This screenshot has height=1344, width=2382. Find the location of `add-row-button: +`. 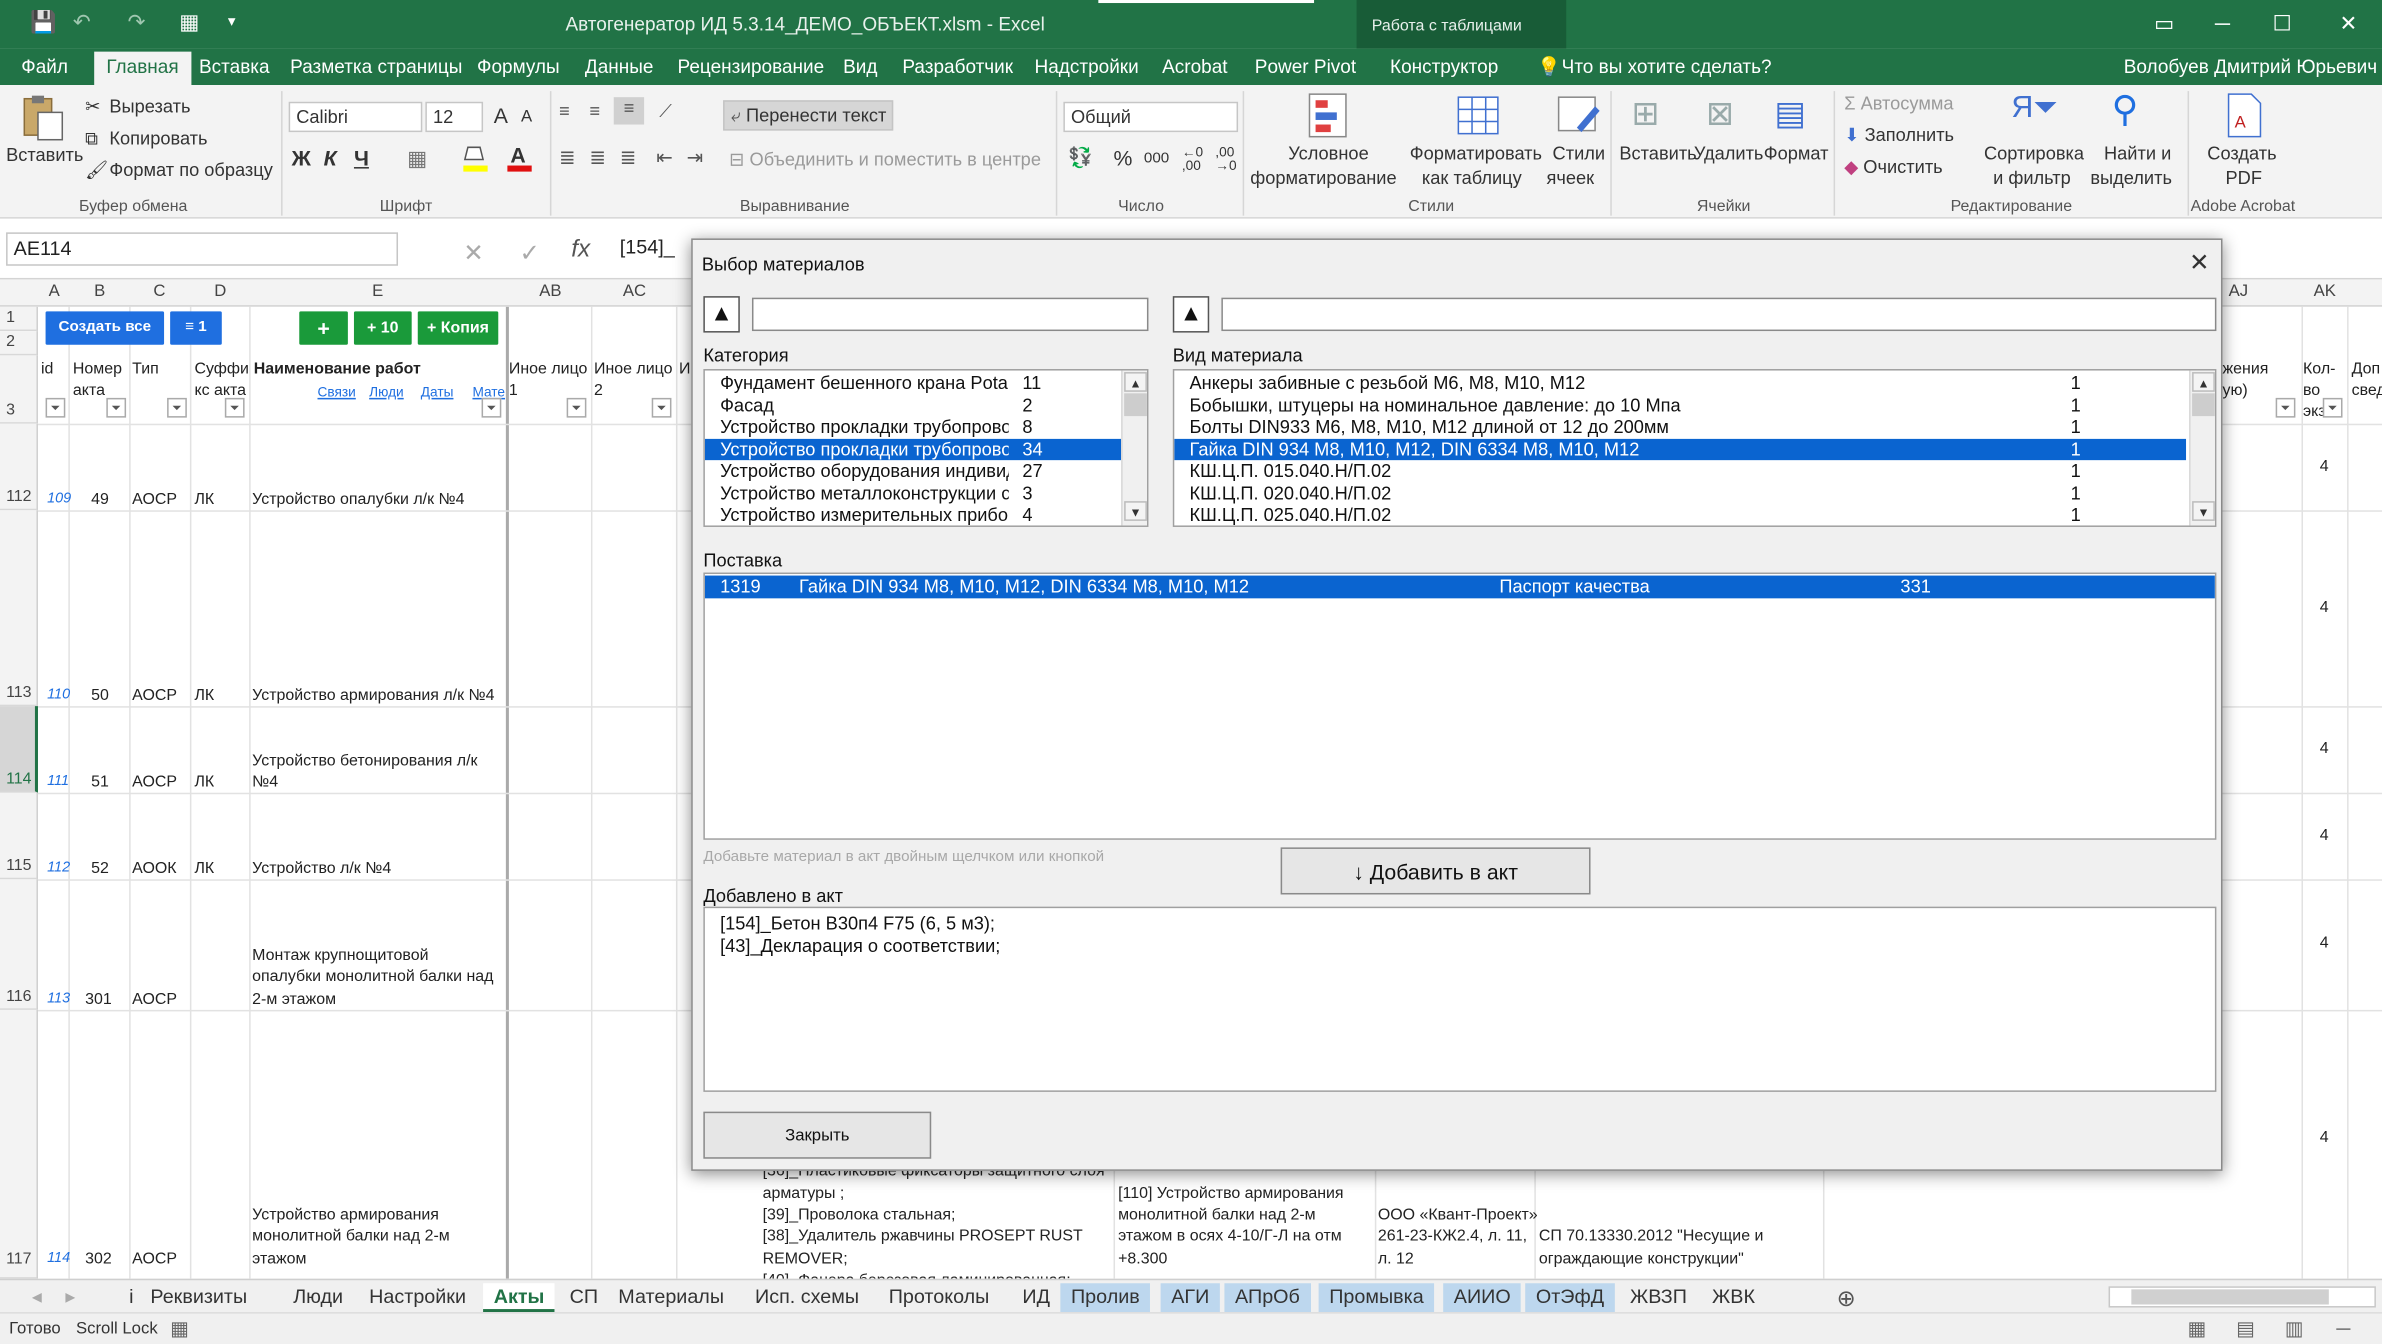

add-row-button: + is located at coordinates (323, 328).